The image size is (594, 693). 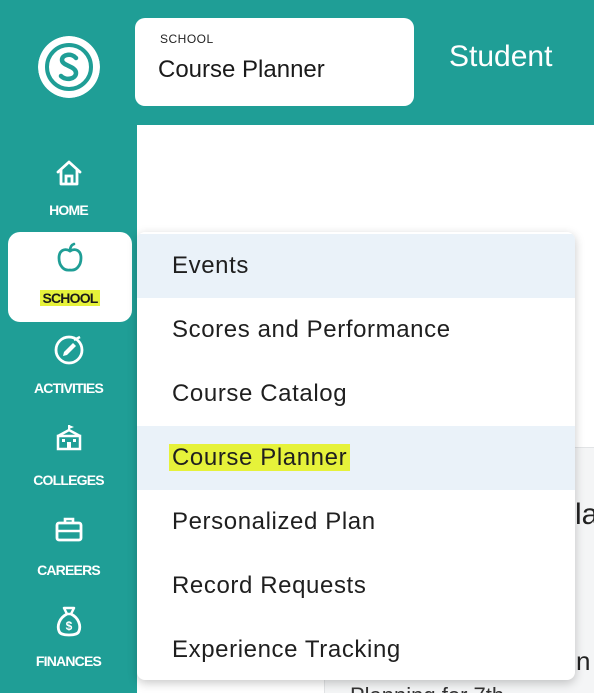 What do you see at coordinates (583, 661) in the screenshot?
I see `content-line-partial: n` at bounding box center [583, 661].